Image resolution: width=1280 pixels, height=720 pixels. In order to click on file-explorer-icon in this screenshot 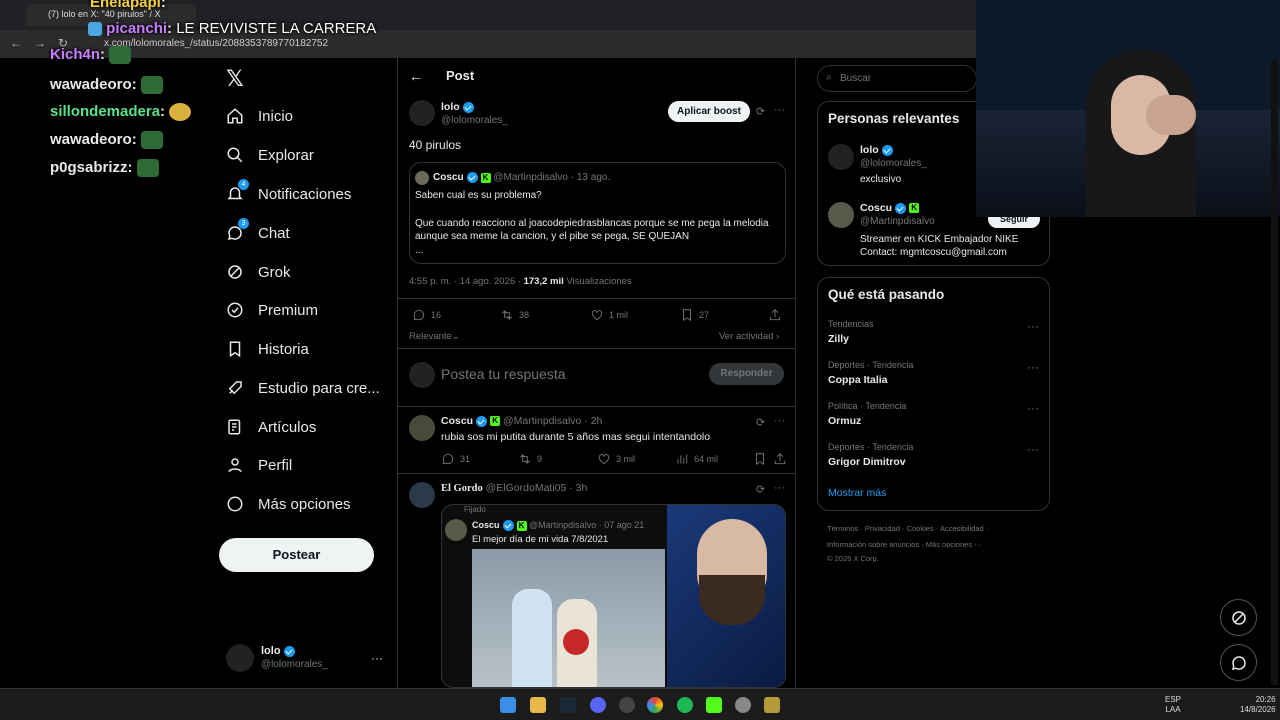, I will do `click(538, 705)`.